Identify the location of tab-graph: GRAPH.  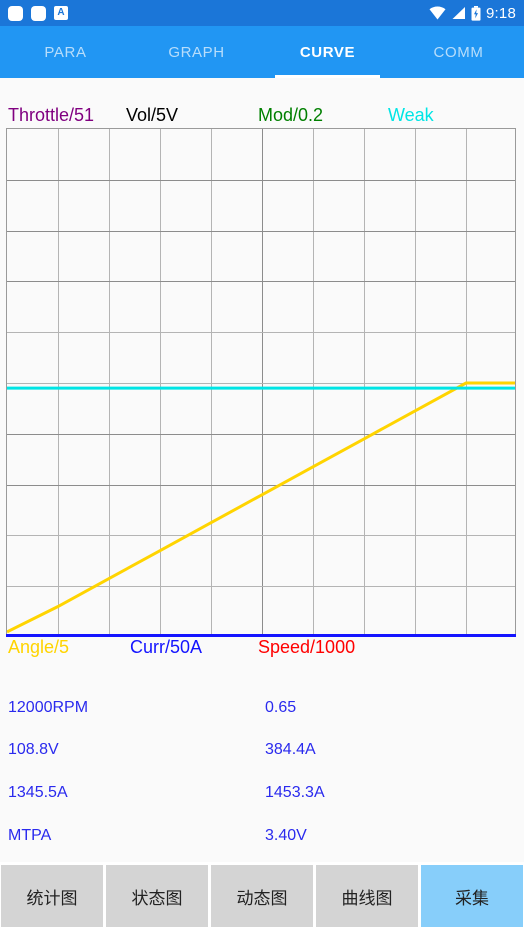
(196, 52).